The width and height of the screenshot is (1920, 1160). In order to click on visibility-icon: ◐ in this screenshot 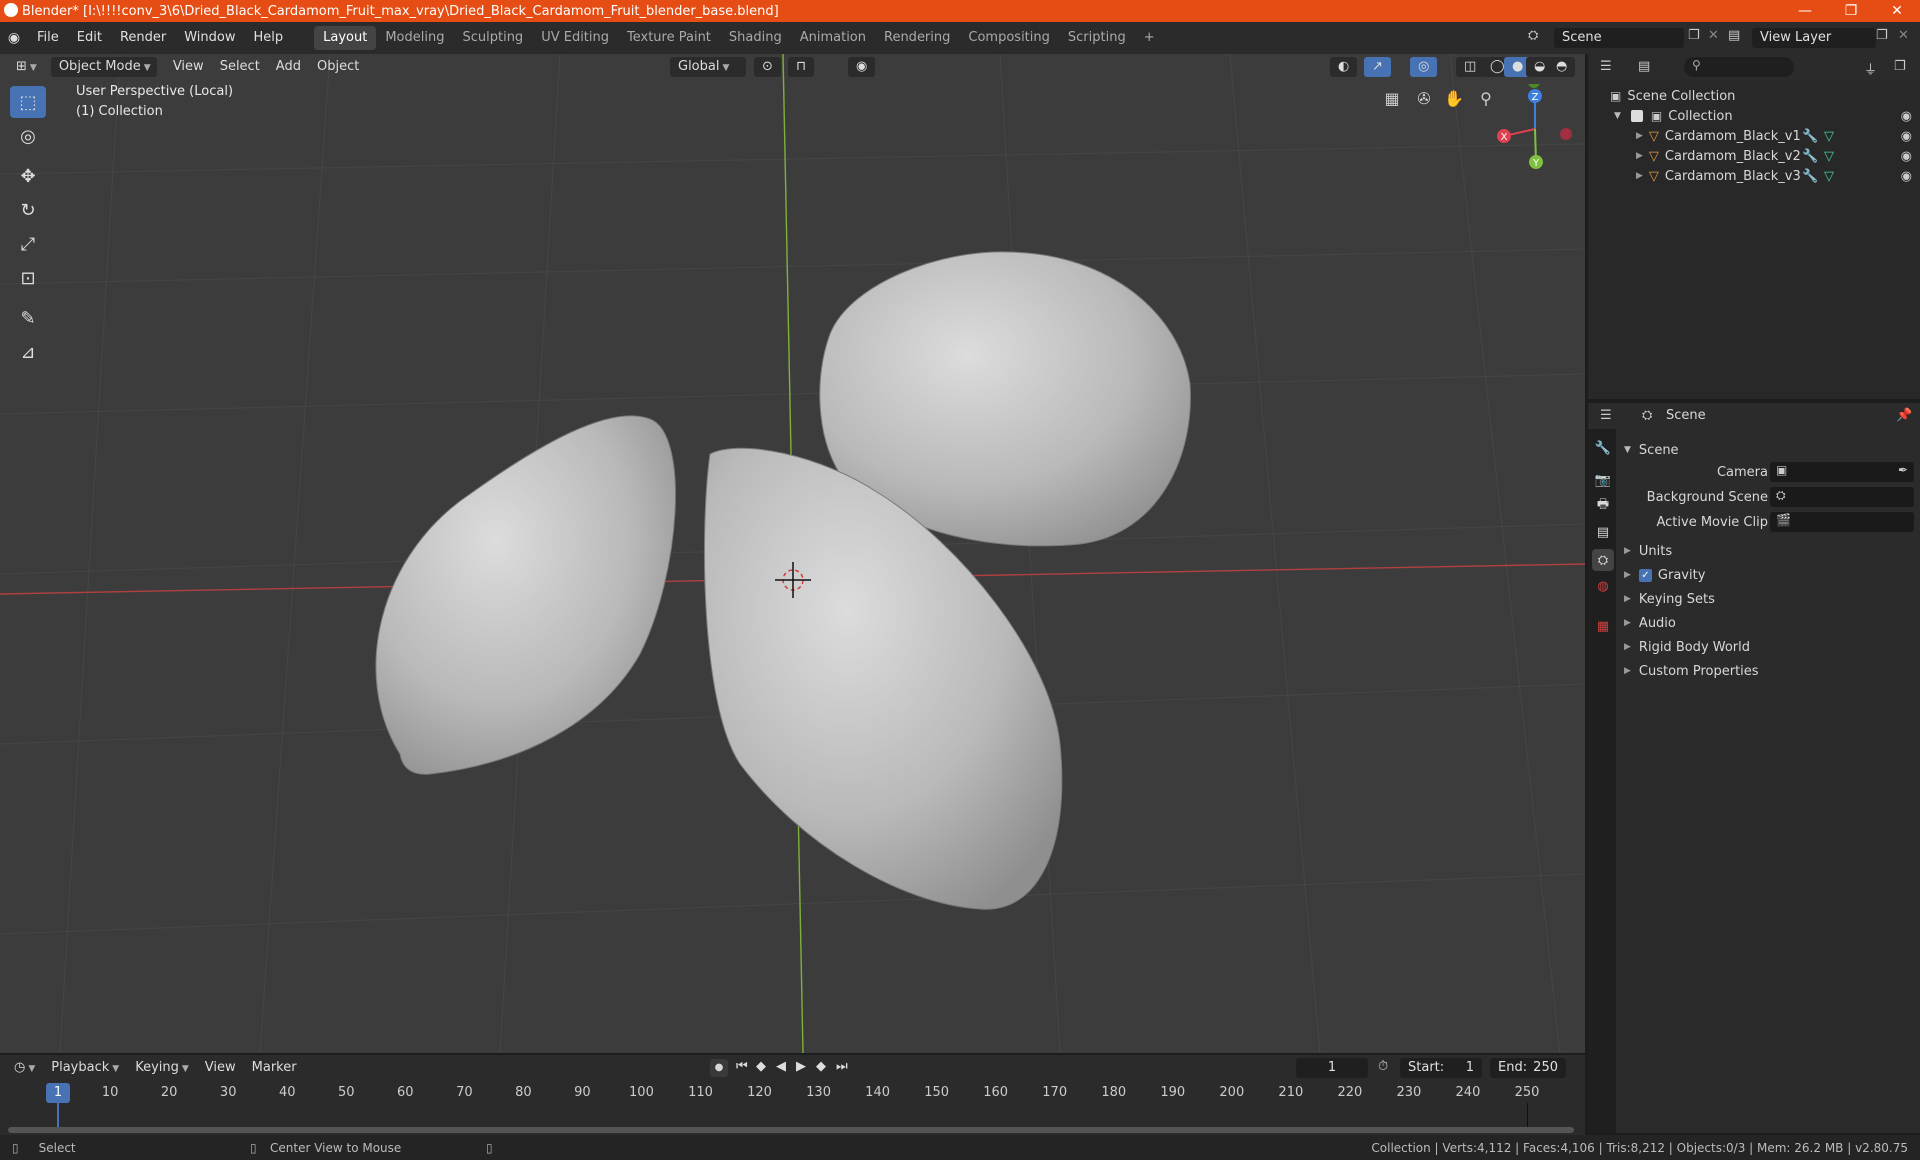, I will do `click(1344, 67)`.